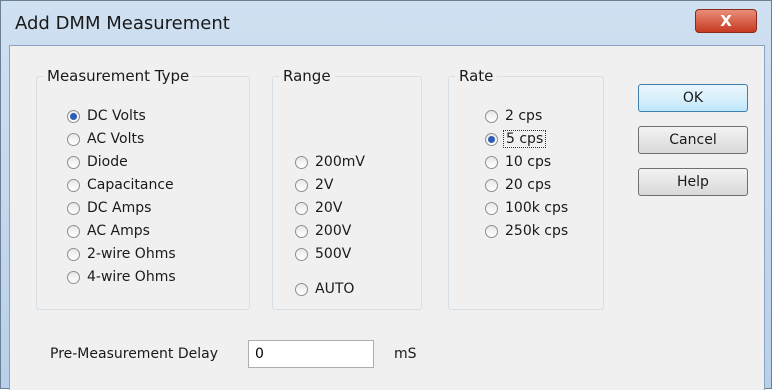  What do you see at coordinates (524, 116) in the screenshot?
I see `radio-label: 2 cps` at bounding box center [524, 116].